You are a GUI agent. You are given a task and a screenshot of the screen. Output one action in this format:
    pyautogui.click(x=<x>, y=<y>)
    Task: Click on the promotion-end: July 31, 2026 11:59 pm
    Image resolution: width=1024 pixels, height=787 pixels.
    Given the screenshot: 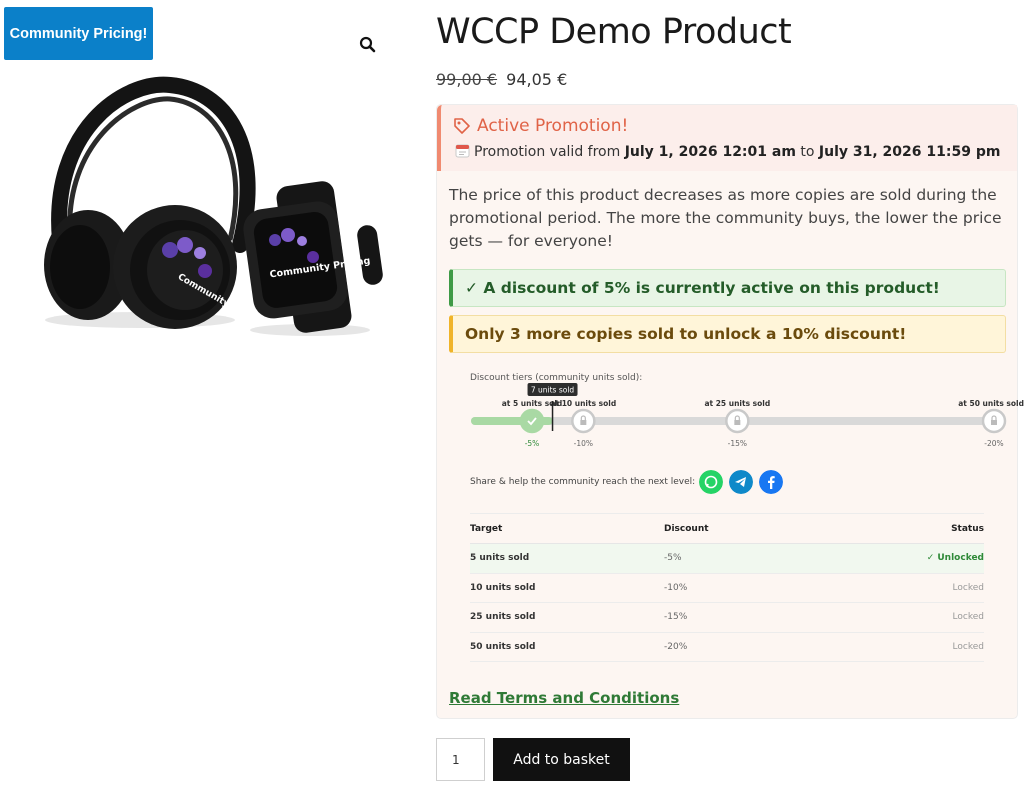 What is the action you would take?
    pyautogui.click(x=909, y=152)
    